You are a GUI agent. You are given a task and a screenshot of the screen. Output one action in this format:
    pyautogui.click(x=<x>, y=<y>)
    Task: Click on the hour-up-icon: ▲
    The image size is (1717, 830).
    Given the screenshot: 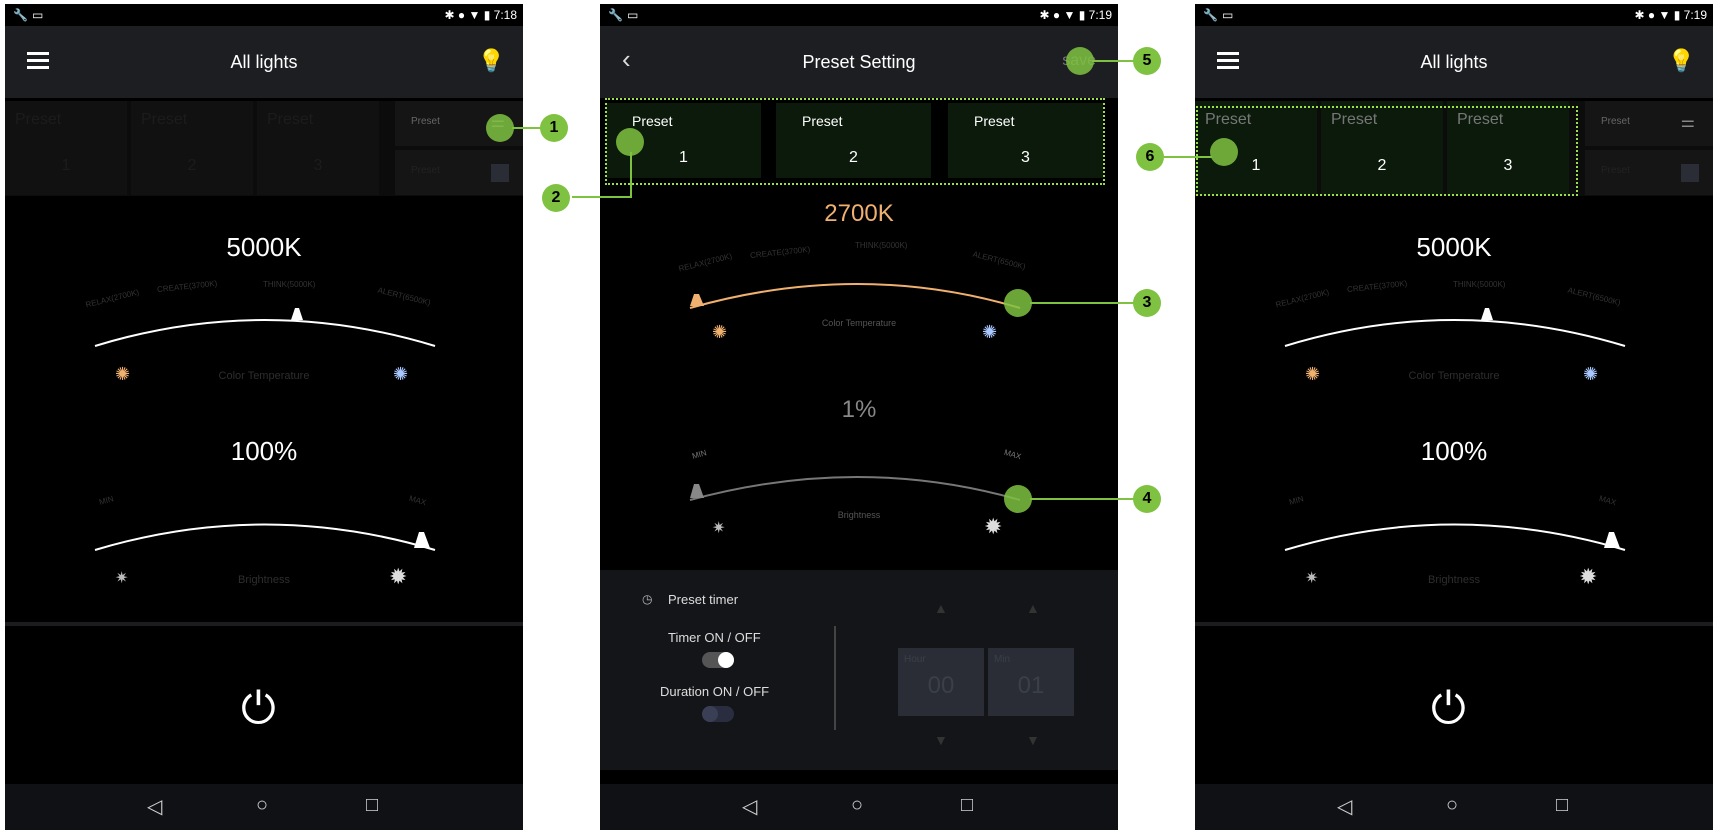 What is the action you would take?
    pyautogui.click(x=941, y=608)
    